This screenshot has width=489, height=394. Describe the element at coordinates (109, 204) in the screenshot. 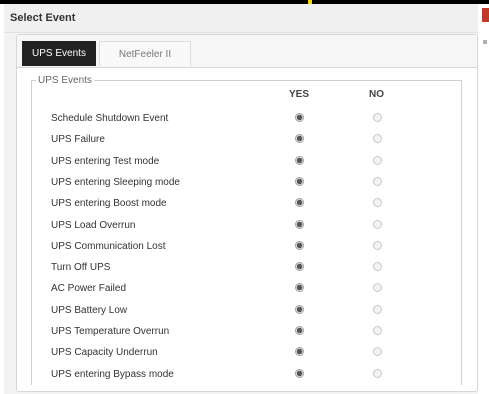

I see `event-label: UPS entering Boost mode` at that location.